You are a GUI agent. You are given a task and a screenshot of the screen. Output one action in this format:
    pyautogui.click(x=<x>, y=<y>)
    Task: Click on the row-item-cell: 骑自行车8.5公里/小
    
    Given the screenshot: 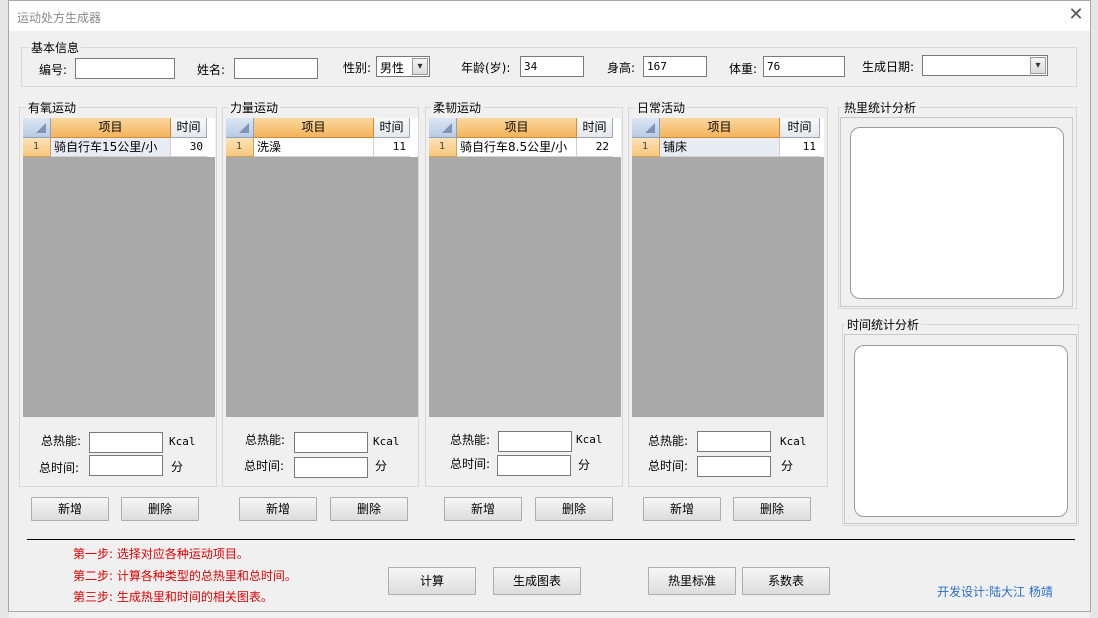 What is the action you would take?
    pyautogui.click(x=517, y=147)
    